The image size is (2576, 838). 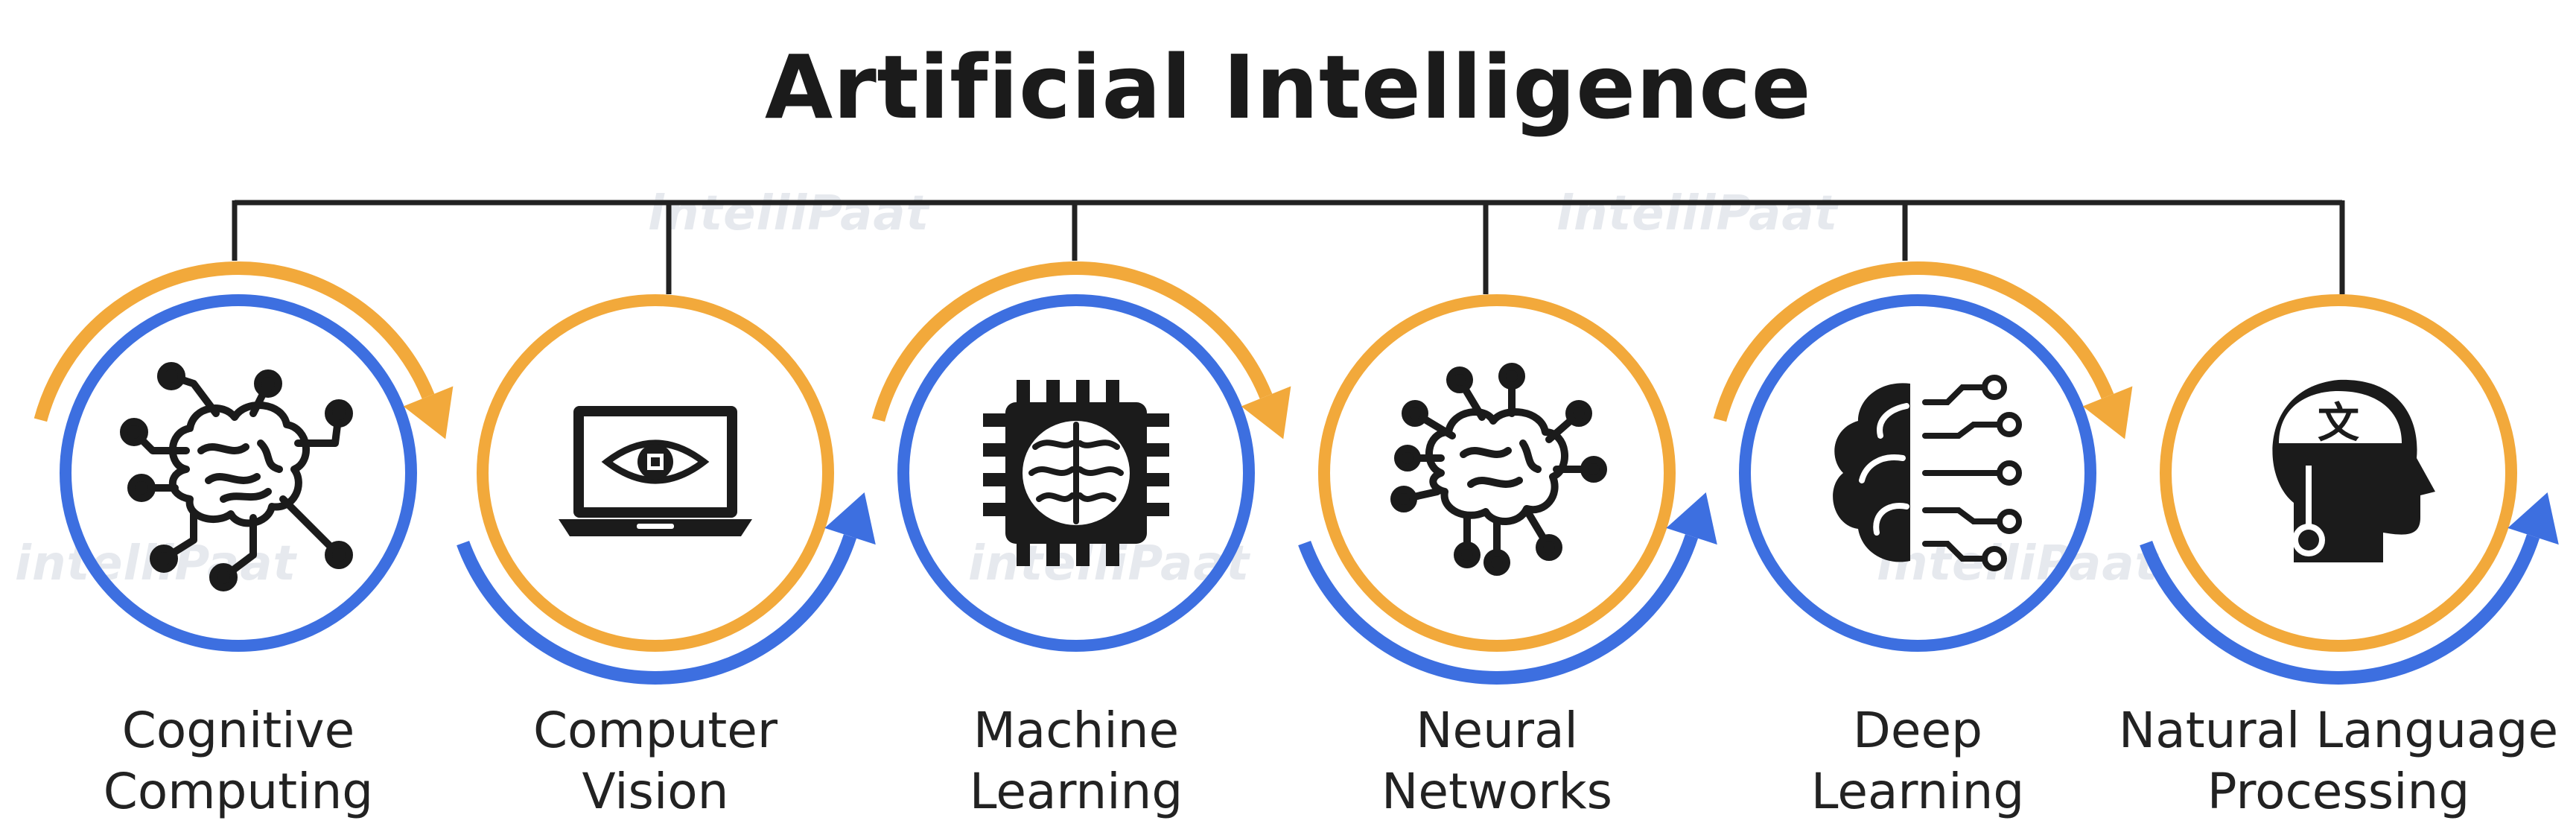 What do you see at coordinates (1288, 247) in the screenshot?
I see `connector-bracket` at bounding box center [1288, 247].